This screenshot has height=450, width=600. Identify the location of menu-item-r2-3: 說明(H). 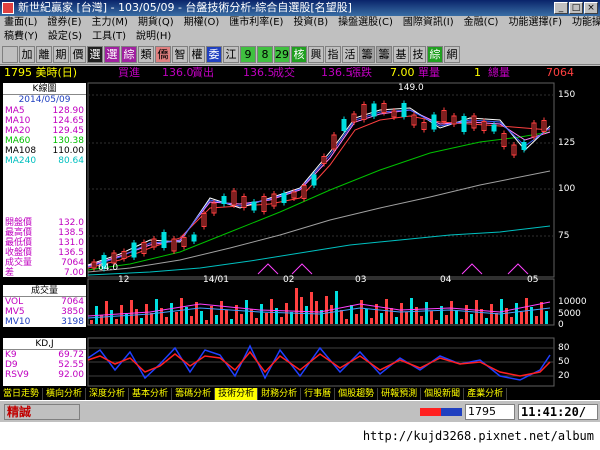
(153, 37).